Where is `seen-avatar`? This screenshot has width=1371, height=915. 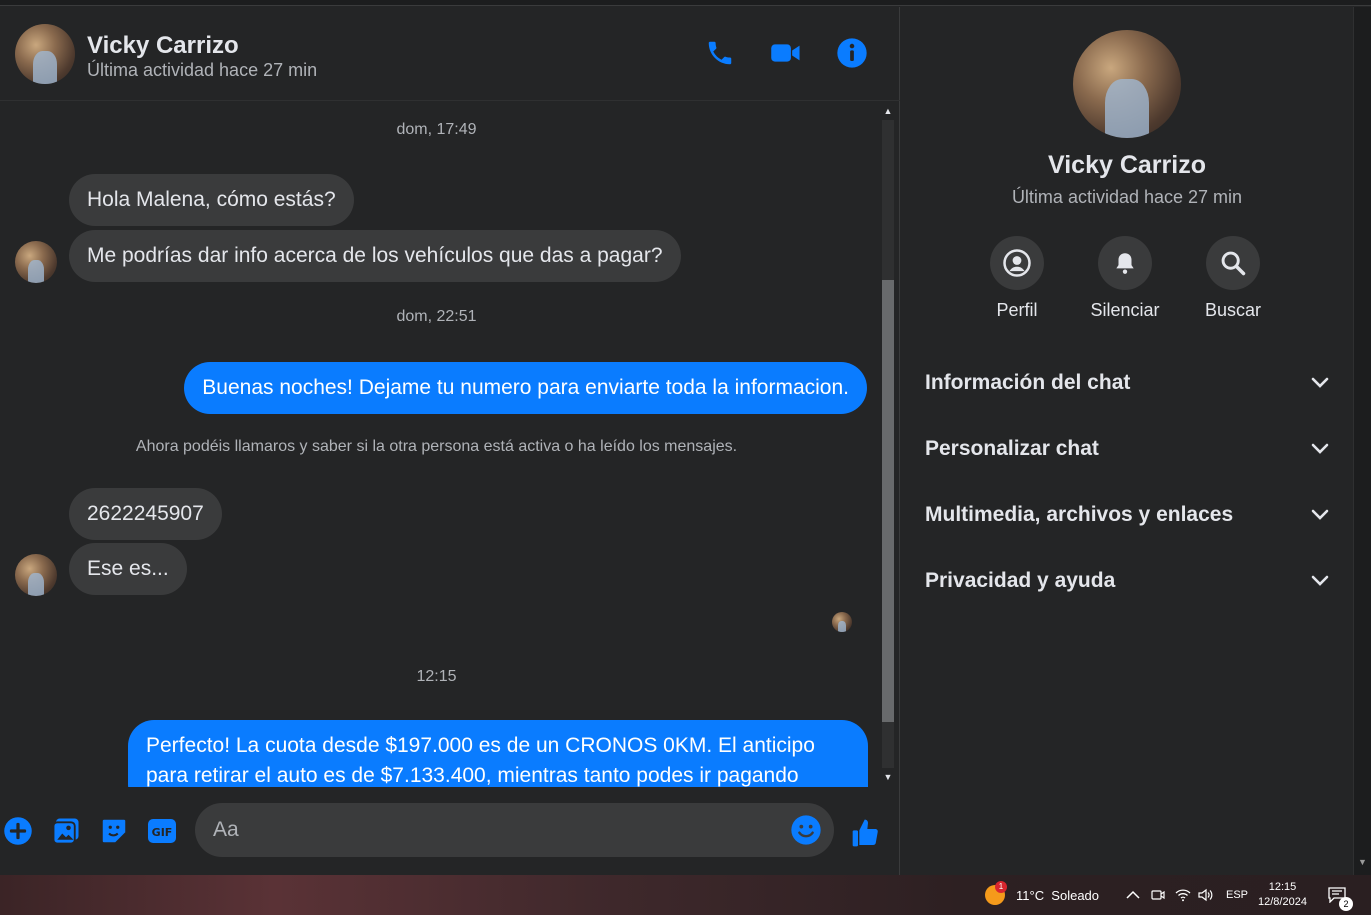
seen-avatar is located at coordinates (842, 622).